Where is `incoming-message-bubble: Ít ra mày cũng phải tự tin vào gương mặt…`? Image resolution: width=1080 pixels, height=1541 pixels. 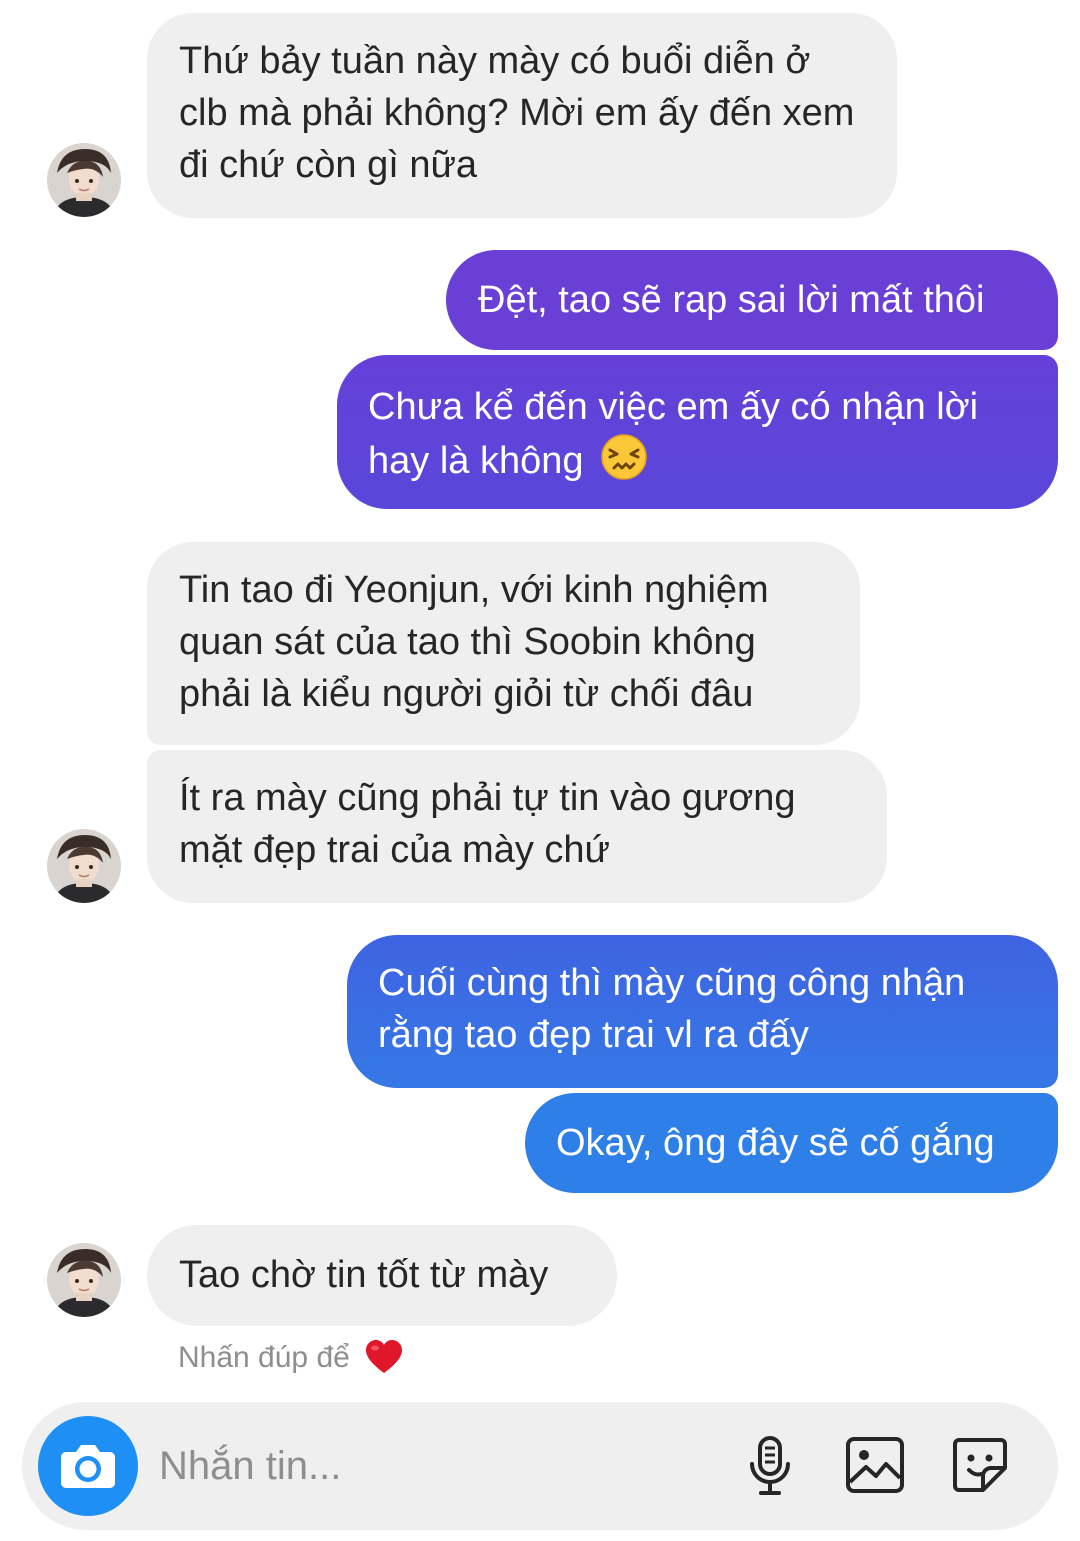
incoming-message-bubble: Ít ra mày cũng phải tự tin vào gương mặt… is located at coordinates (517, 826).